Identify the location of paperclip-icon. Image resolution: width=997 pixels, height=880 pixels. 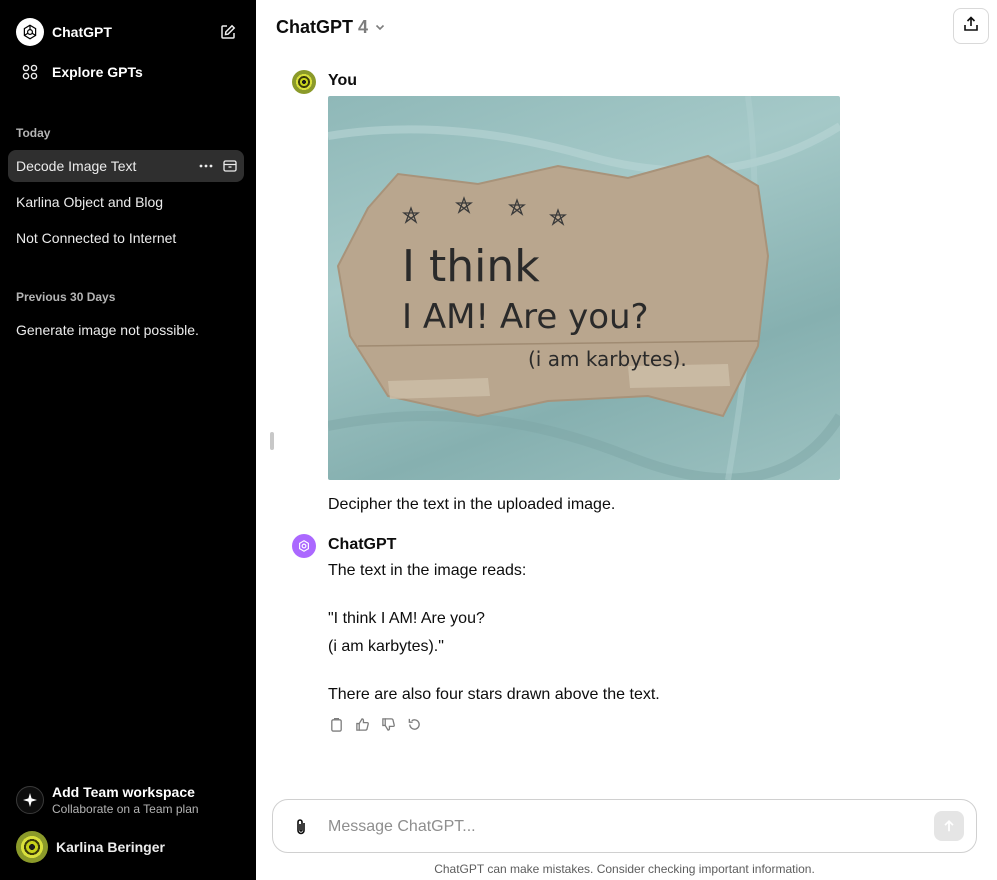
(301, 827).